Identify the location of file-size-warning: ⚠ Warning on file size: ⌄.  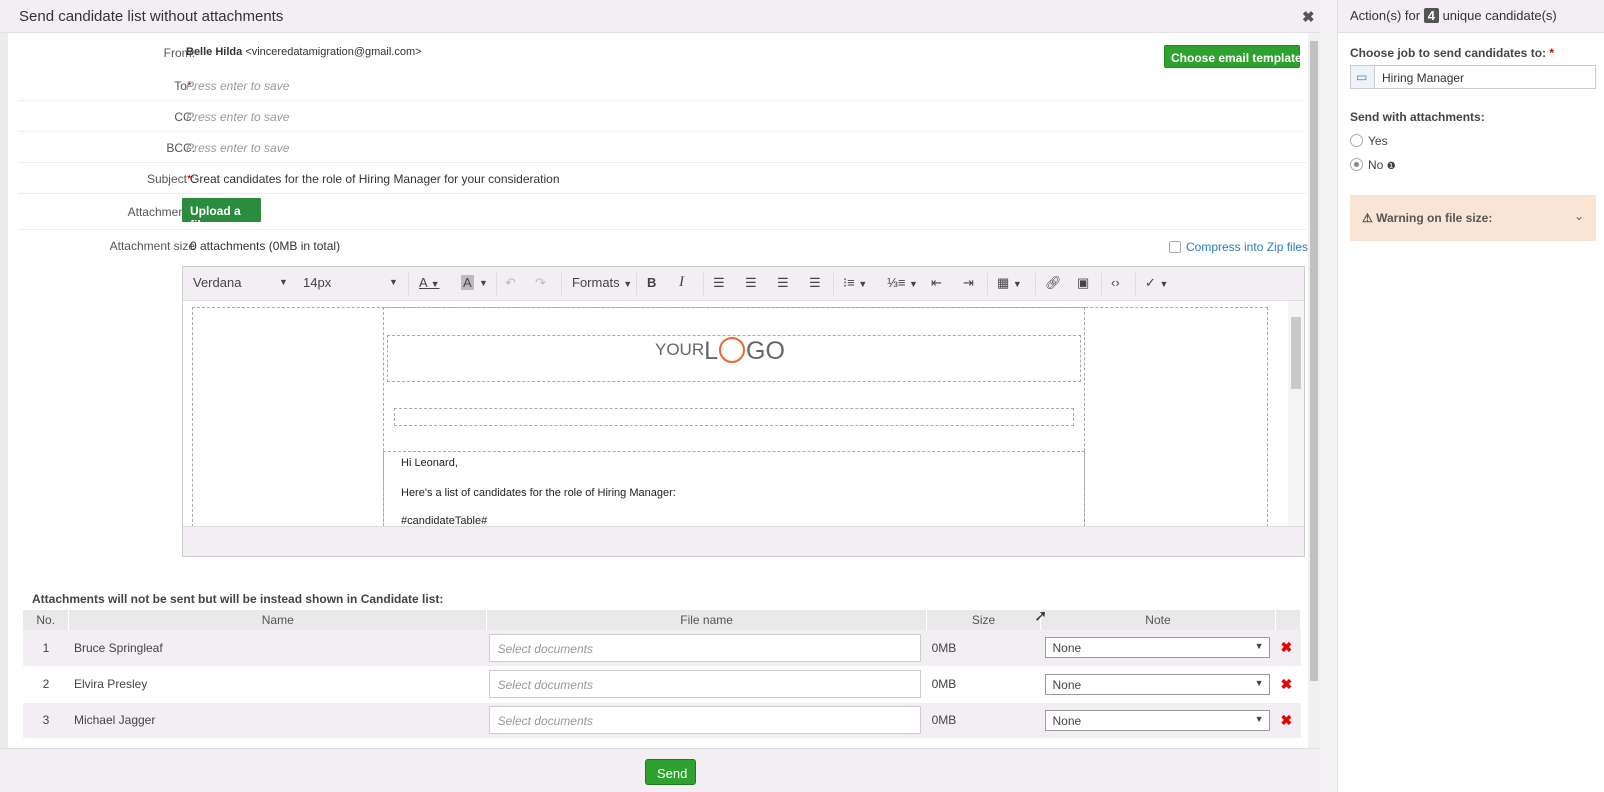
(1473, 218).